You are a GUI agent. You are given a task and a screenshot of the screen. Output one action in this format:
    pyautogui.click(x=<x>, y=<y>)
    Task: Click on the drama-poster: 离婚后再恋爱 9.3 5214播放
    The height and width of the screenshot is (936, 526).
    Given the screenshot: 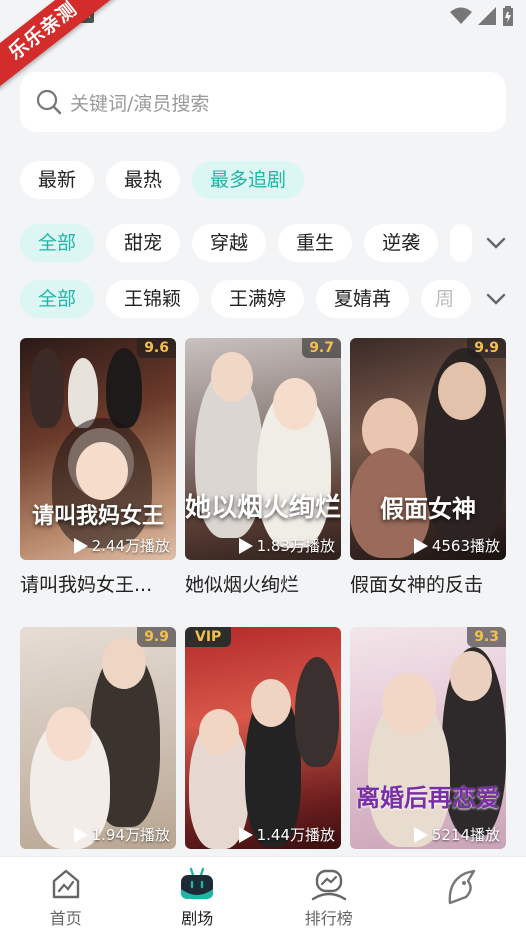 What is the action you would take?
    pyautogui.click(x=428, y=738)
    